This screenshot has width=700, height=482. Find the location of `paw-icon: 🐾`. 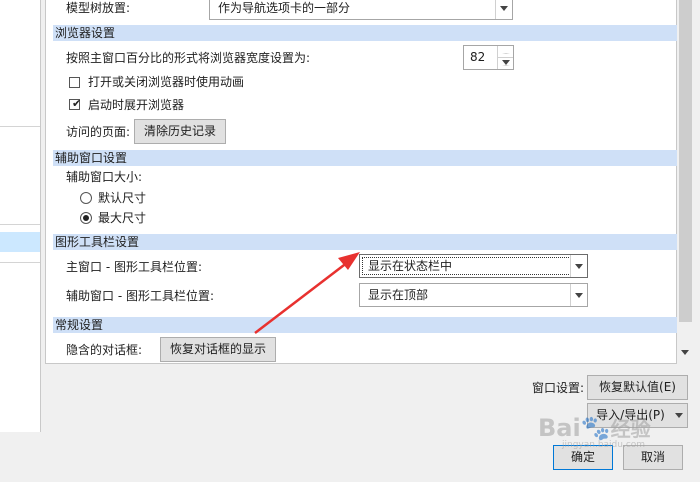

paw-icon: 🐾 is located at coordinates (595, 428).